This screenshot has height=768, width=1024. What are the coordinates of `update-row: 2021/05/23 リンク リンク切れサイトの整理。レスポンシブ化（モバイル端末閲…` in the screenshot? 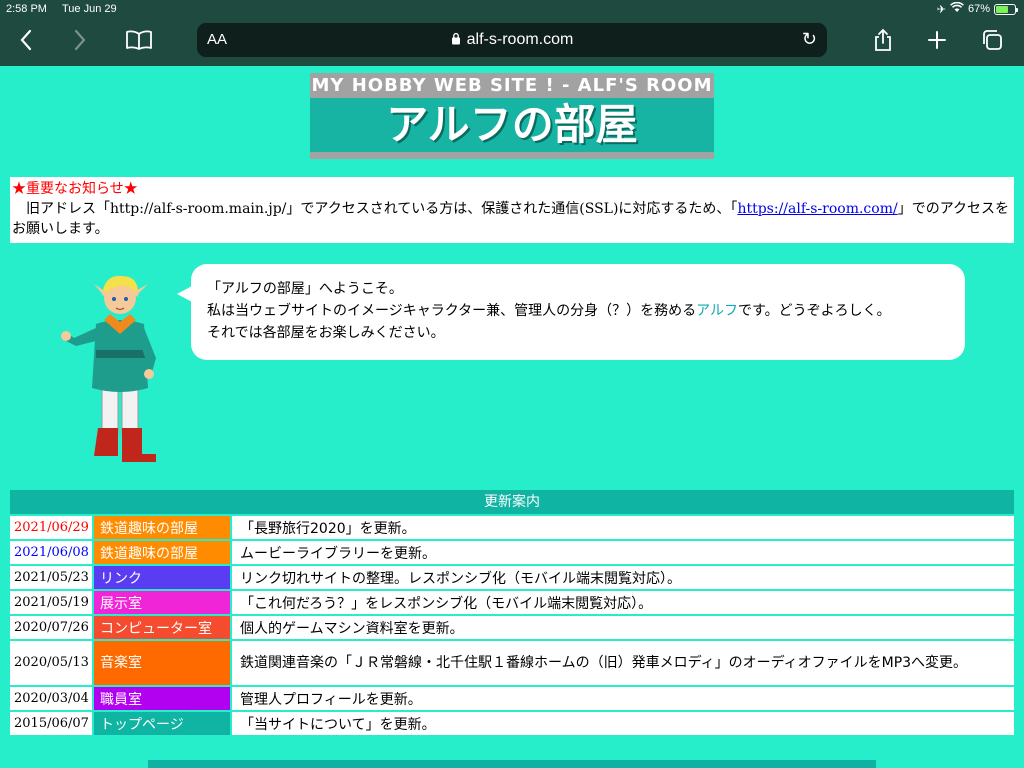 It's located at (512, 577).